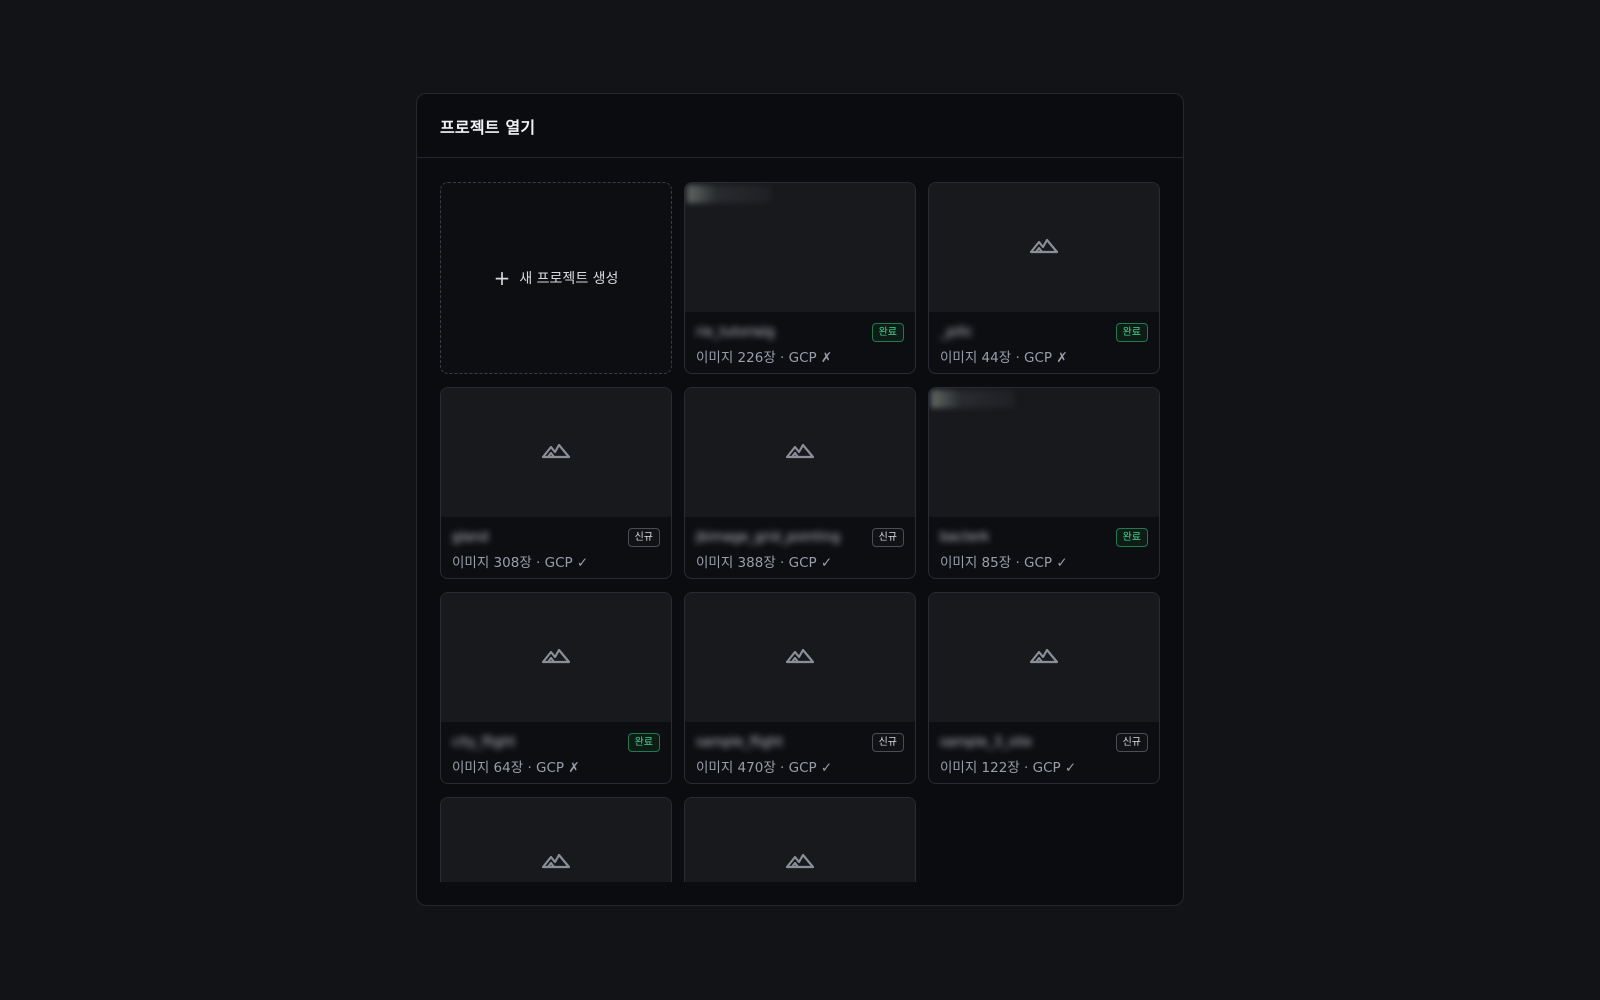 The image size is (1600, 1000). Describe the element at coordinates (800, 332) in the screenshot. I see `project-name-row: rie_tutorialg 완료` at that location.